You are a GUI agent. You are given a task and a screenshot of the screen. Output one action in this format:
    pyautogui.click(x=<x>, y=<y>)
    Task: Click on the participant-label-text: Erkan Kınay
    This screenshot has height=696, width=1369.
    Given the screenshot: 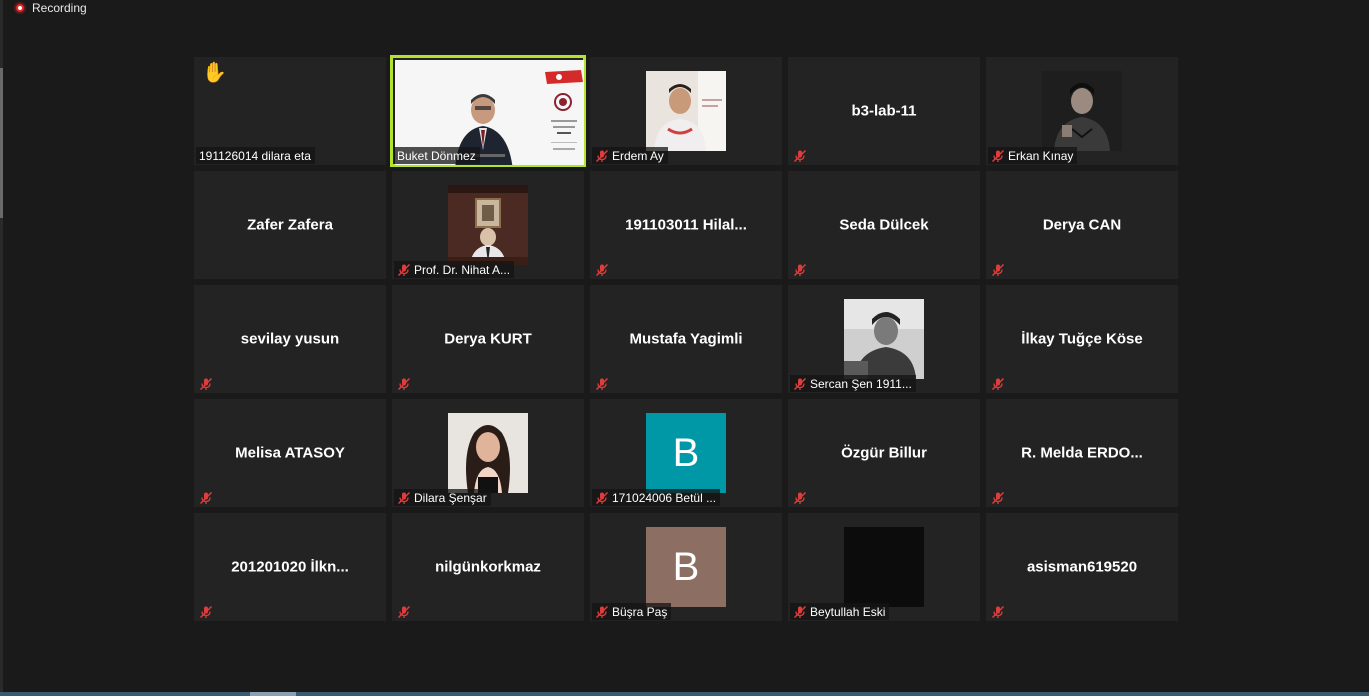 What is the action you would take?
    pyautogui.click(x=1041, y=155)
    